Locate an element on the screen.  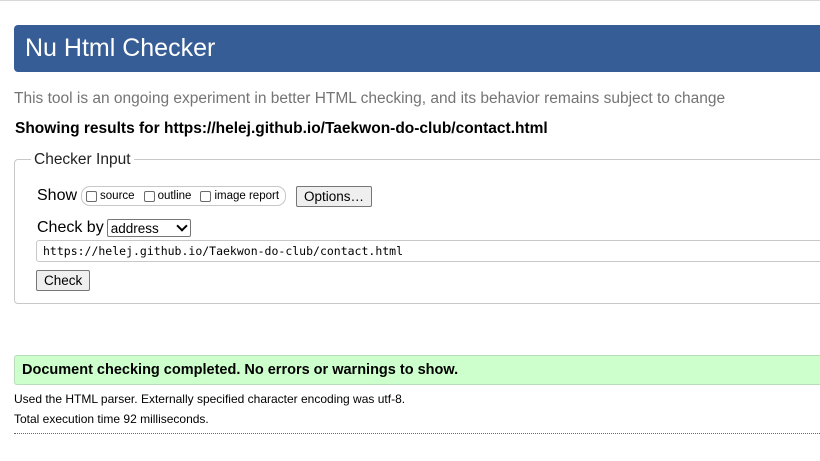
check-by-label: Check by is located at coordinates (70, 227).